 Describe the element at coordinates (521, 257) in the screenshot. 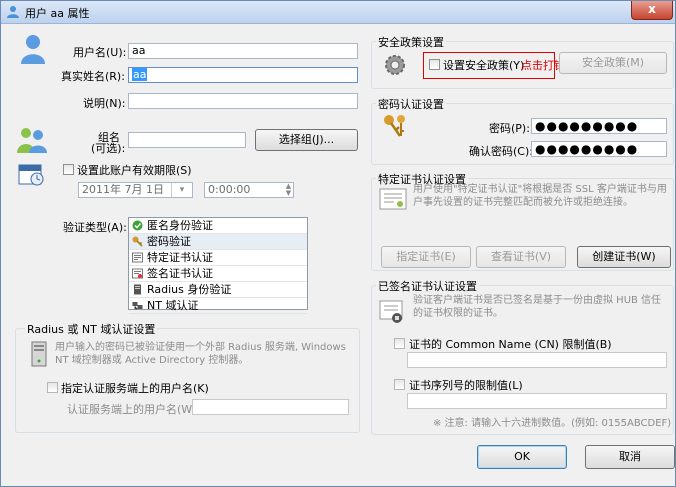

I see `view-cert-button: 查看证书(V)` at that location.